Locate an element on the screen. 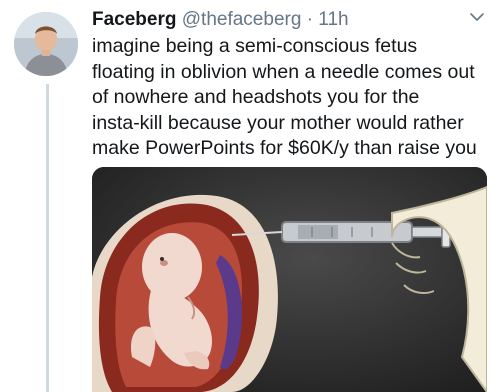  author-name: Faceberg is located at coordinates (134, 19).